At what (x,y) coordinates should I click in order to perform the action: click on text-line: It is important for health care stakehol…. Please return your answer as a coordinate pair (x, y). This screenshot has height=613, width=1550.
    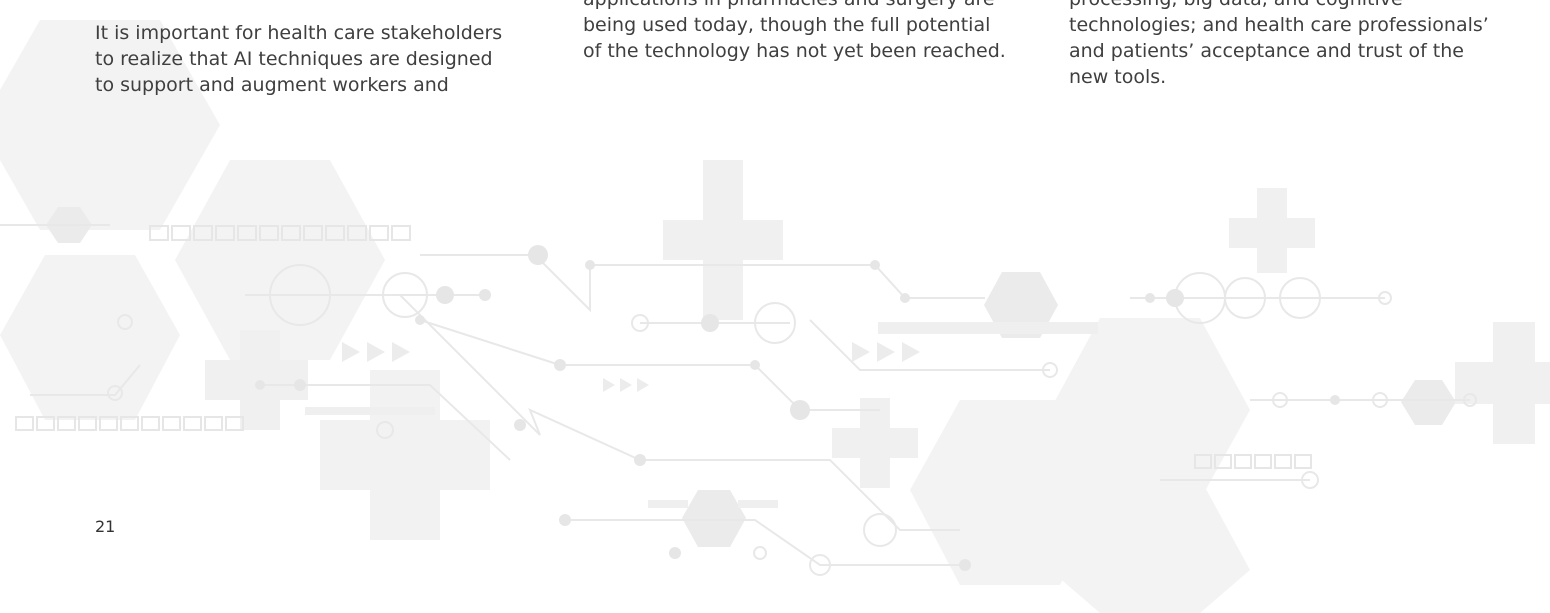
    Looking at the image, I should click on (299, 33).